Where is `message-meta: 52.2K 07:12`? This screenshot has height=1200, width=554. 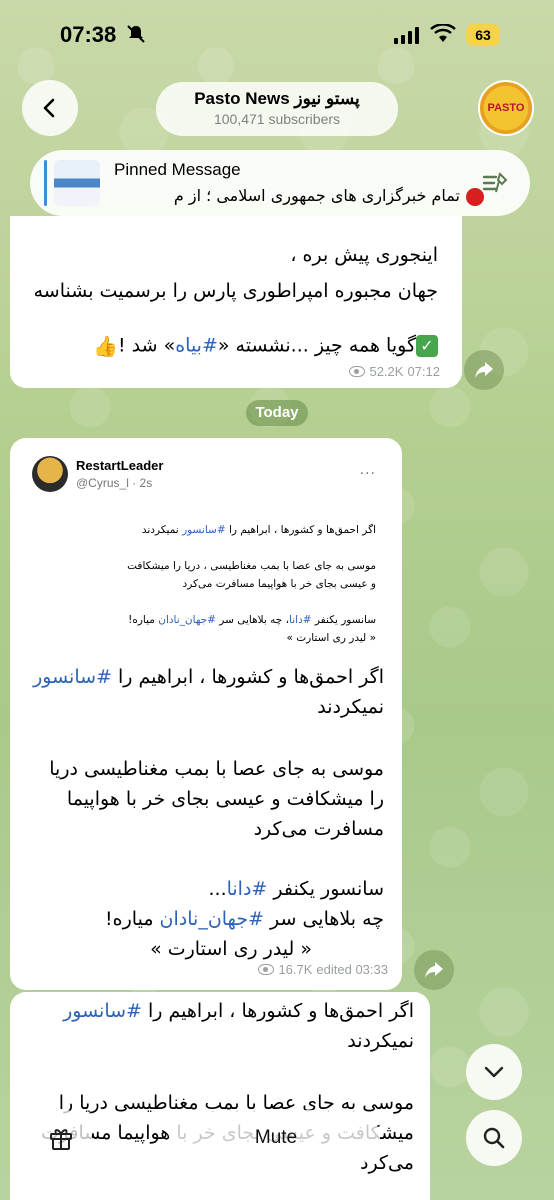 message-meta: 52.2K 07:12 is located at coordinates (394, 371).